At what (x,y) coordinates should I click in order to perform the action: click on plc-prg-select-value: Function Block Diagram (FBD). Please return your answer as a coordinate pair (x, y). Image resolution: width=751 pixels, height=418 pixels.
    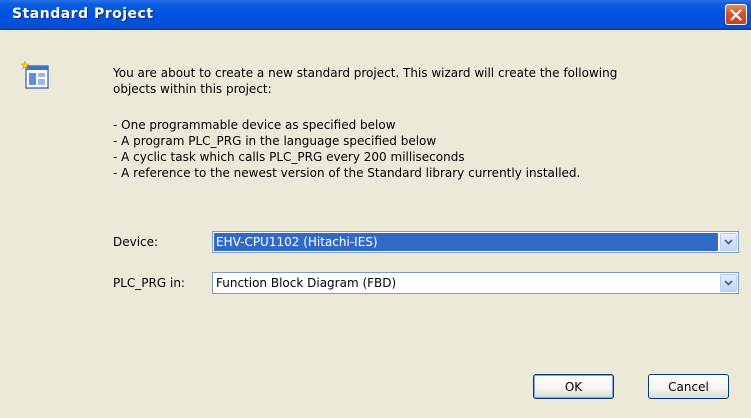
    Looking at the image, I should click on (306, 283).